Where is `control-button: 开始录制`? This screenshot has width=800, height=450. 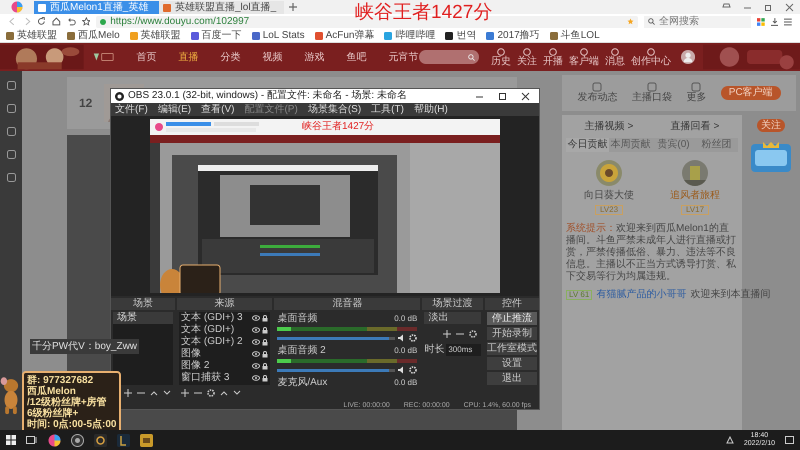 control-button: 开始录制 is located at coordinates (511, 333).